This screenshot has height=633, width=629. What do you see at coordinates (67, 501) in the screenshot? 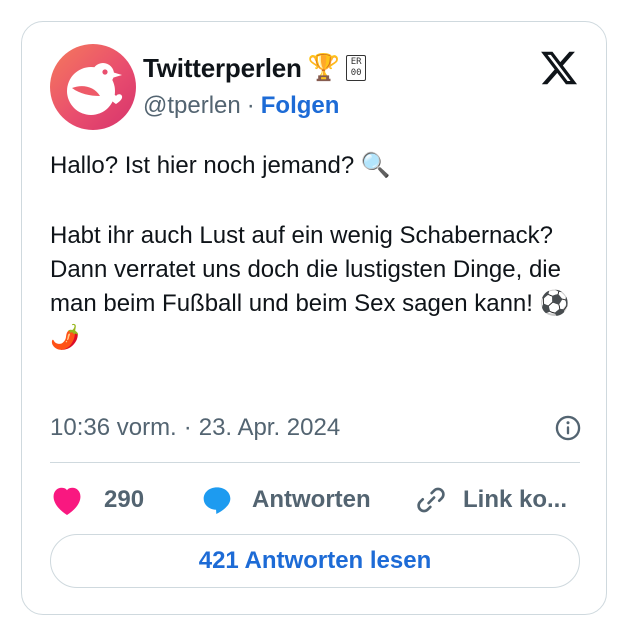
I see `heart-icon` at bounding box center [67, 501].